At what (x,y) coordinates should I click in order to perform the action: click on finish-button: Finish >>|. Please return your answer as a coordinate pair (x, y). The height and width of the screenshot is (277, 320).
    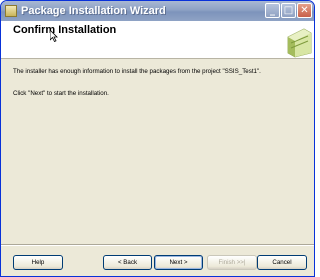
    Looking at the image, I should click on (232, 262).